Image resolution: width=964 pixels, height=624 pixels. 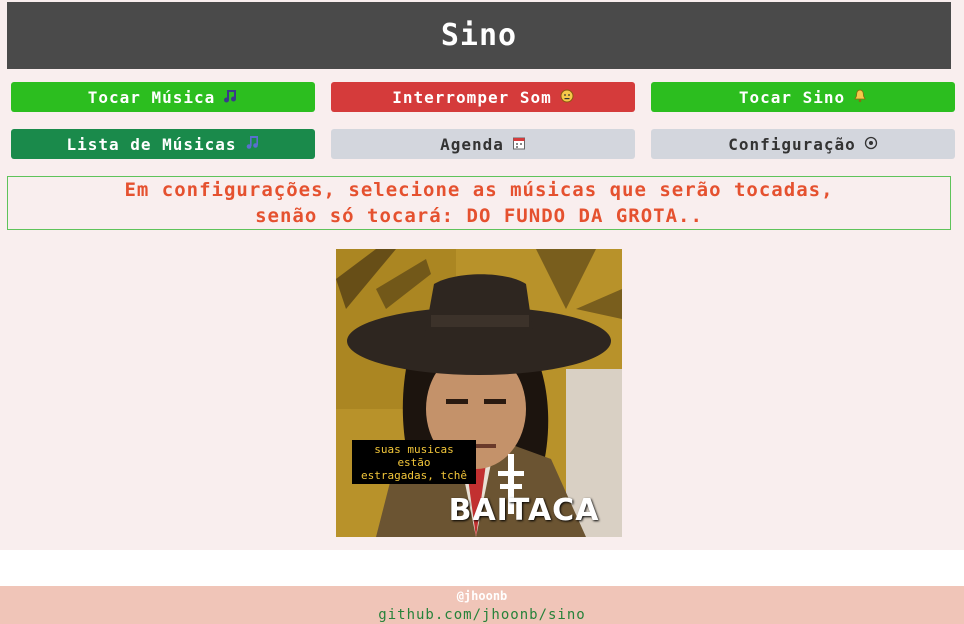 I want to click on photo-caption: suas musicas estão estragadas, tchê, so click(x=414, y=462).